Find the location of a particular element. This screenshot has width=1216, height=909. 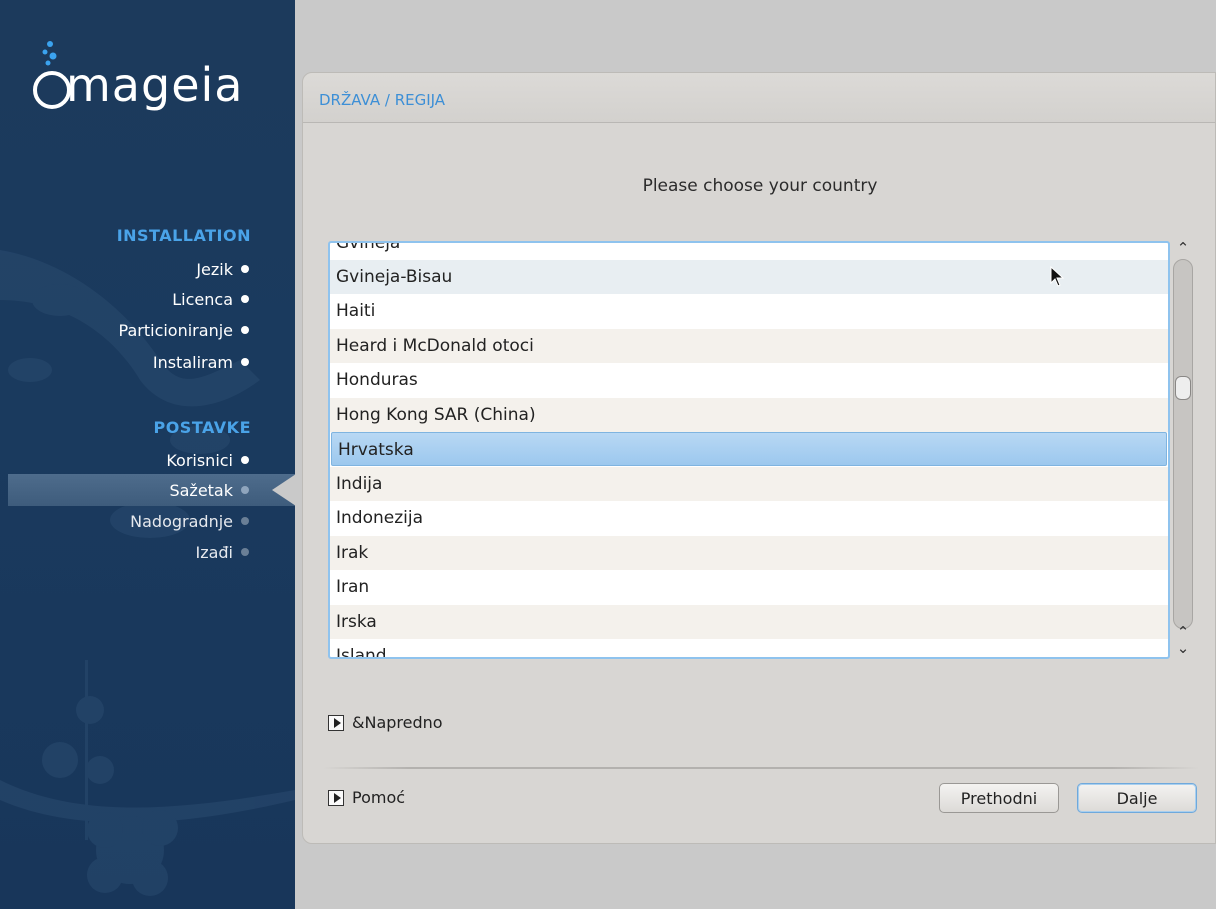

step-licenca: Licenca is located at coordinates (210, 299).